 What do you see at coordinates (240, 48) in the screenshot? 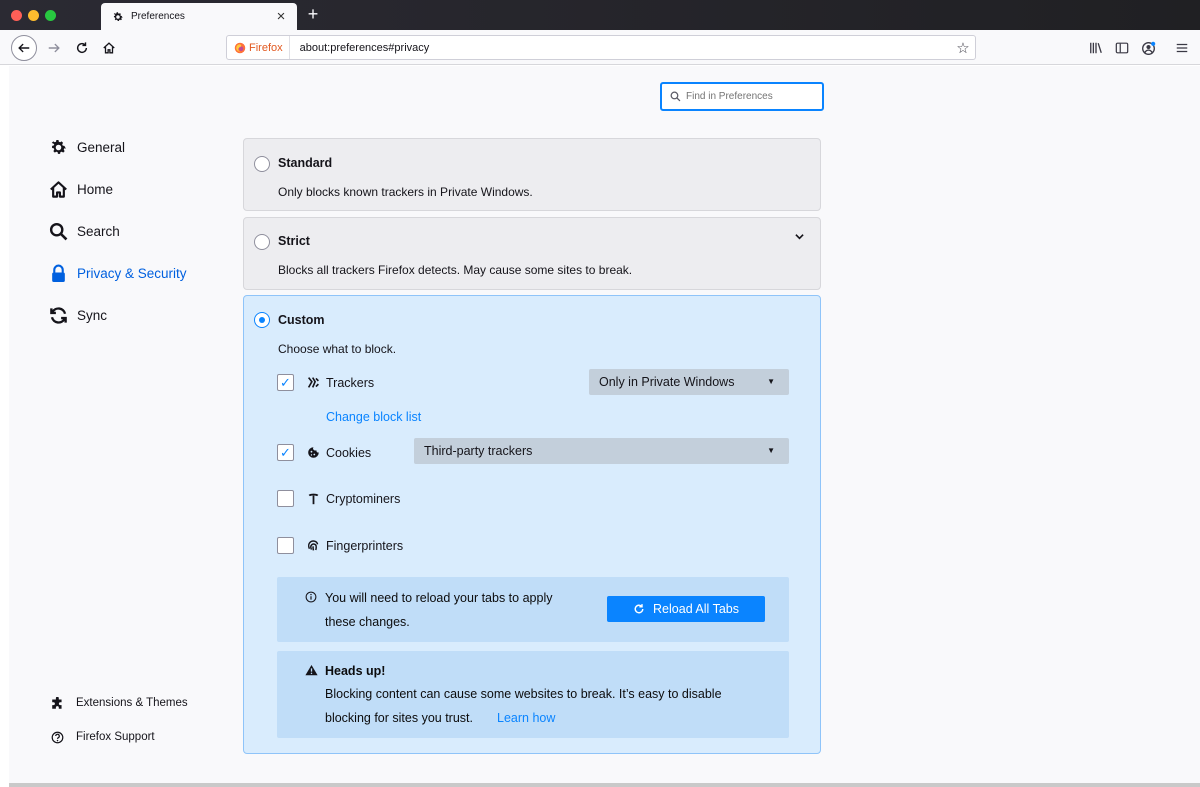
I see `firefox-logo-icon` at bounding box center [240, 48].